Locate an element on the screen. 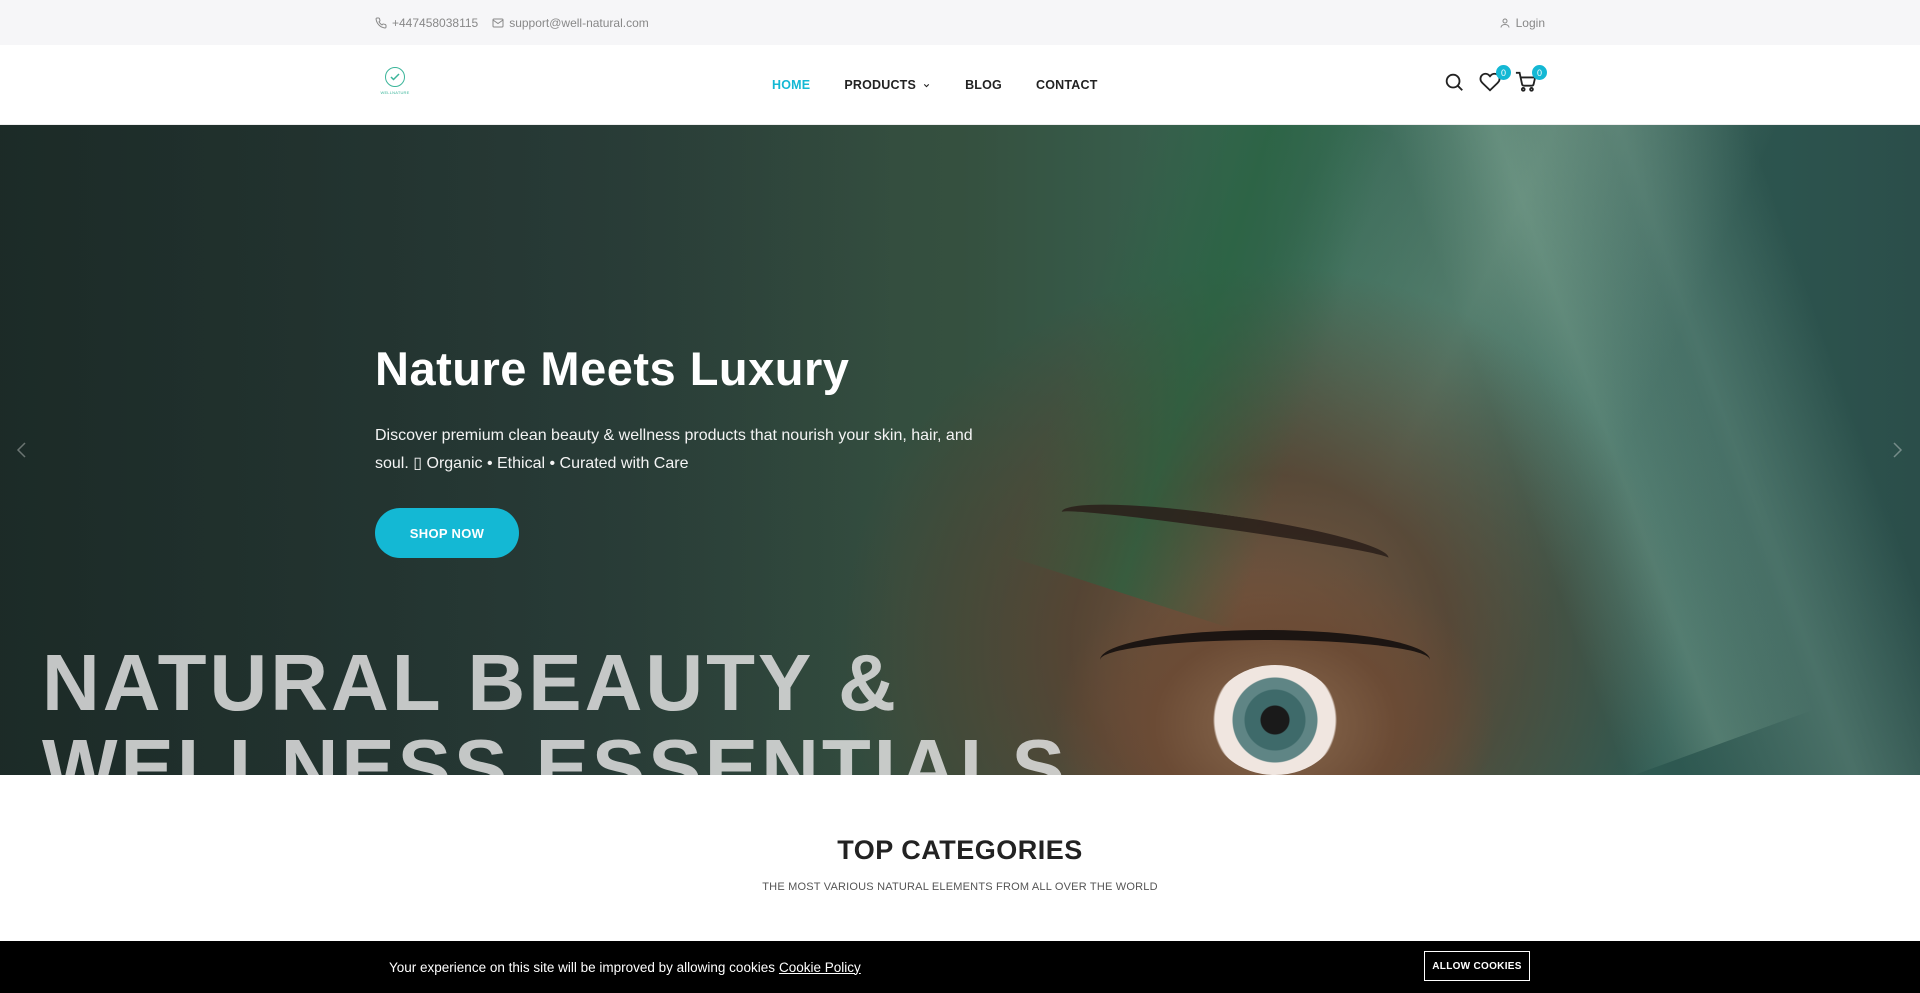 Image resolution: width=1920 pixels, height=993 pixels. slider-prev-button is located at coordinates (22, 450).